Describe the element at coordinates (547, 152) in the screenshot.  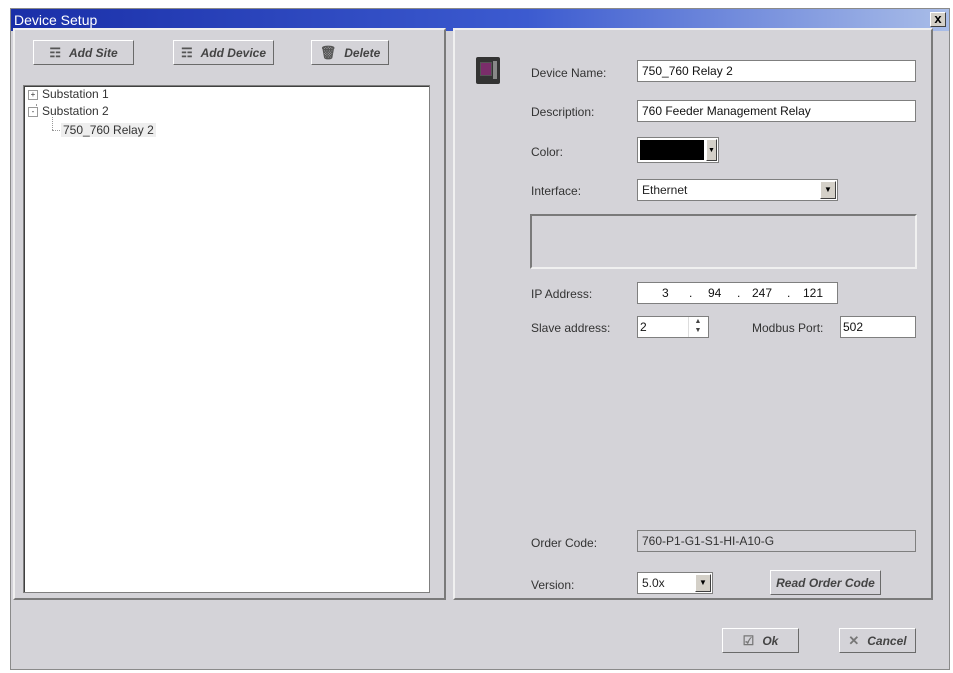
I see `color-label: Color:` at that location.